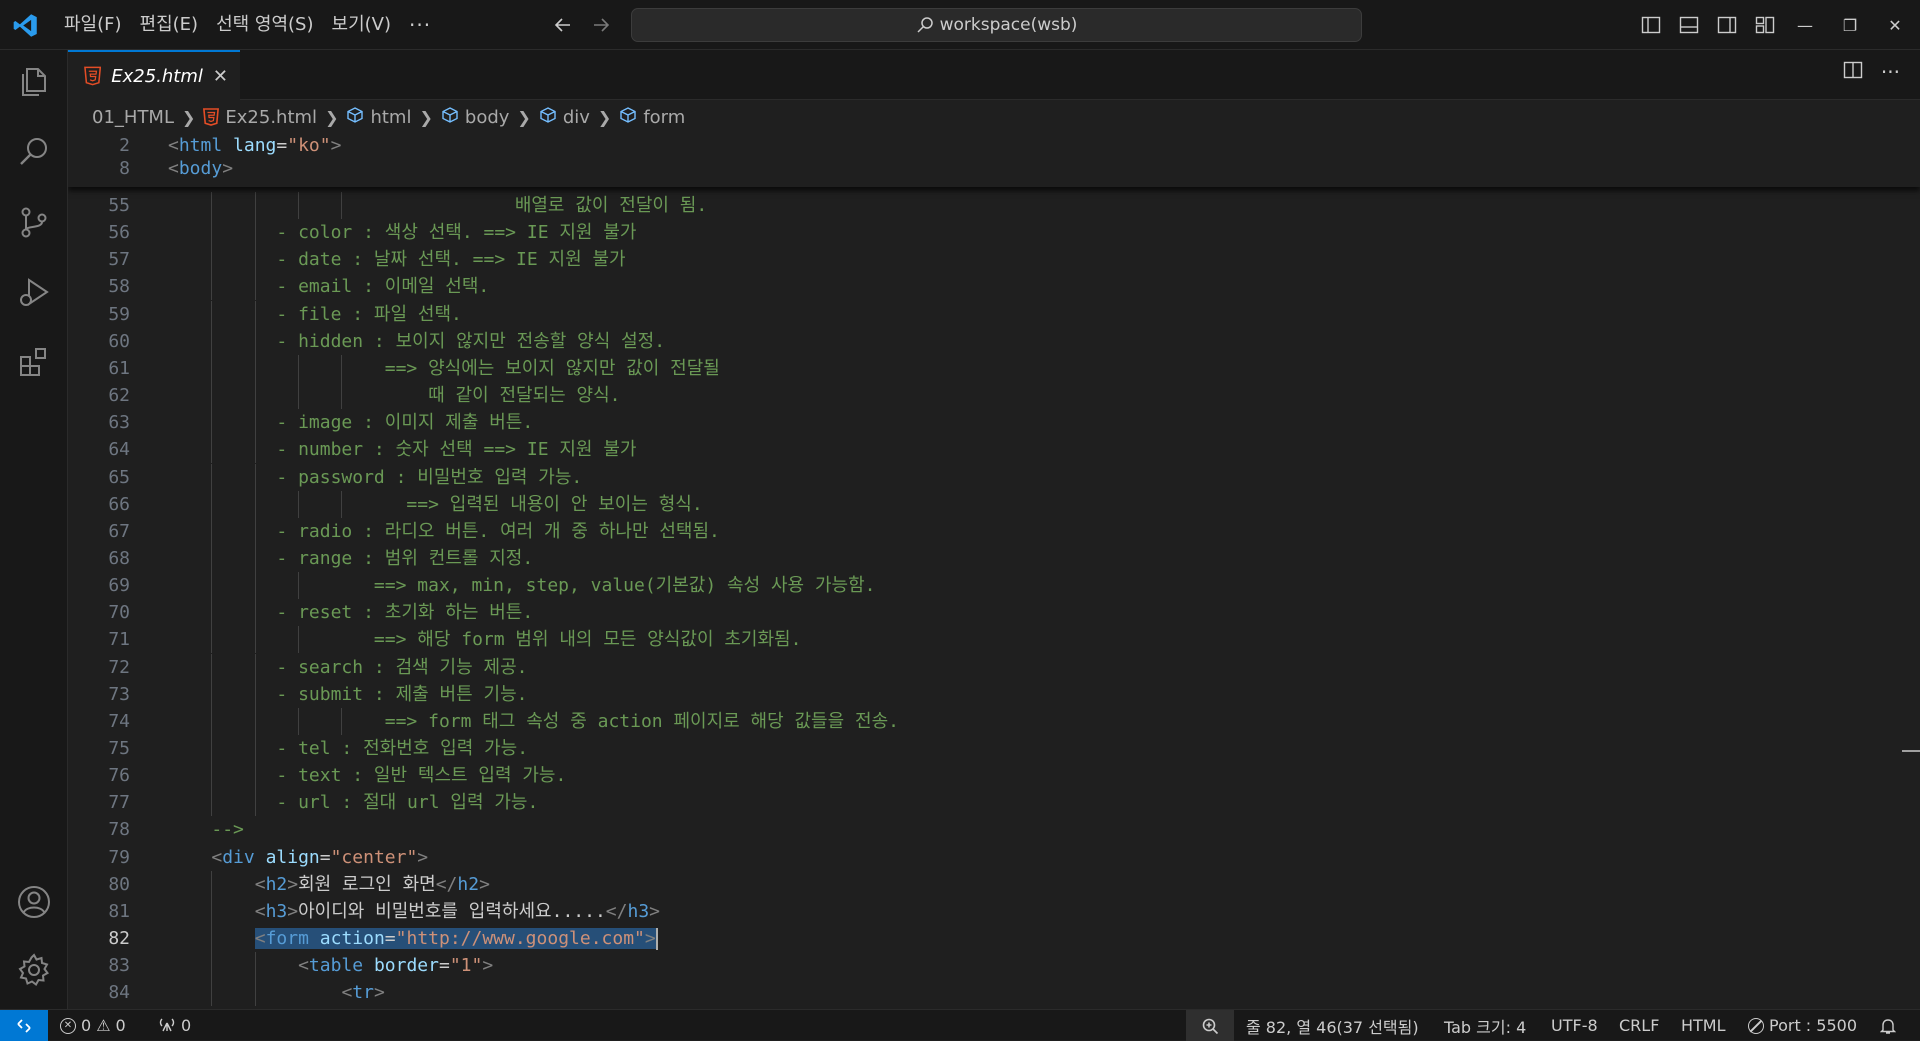 This screenshot has width=1920, height=1041. I want to click on problems-indicator: ✕ 0 ⚠ 0, so click(93, 1025).